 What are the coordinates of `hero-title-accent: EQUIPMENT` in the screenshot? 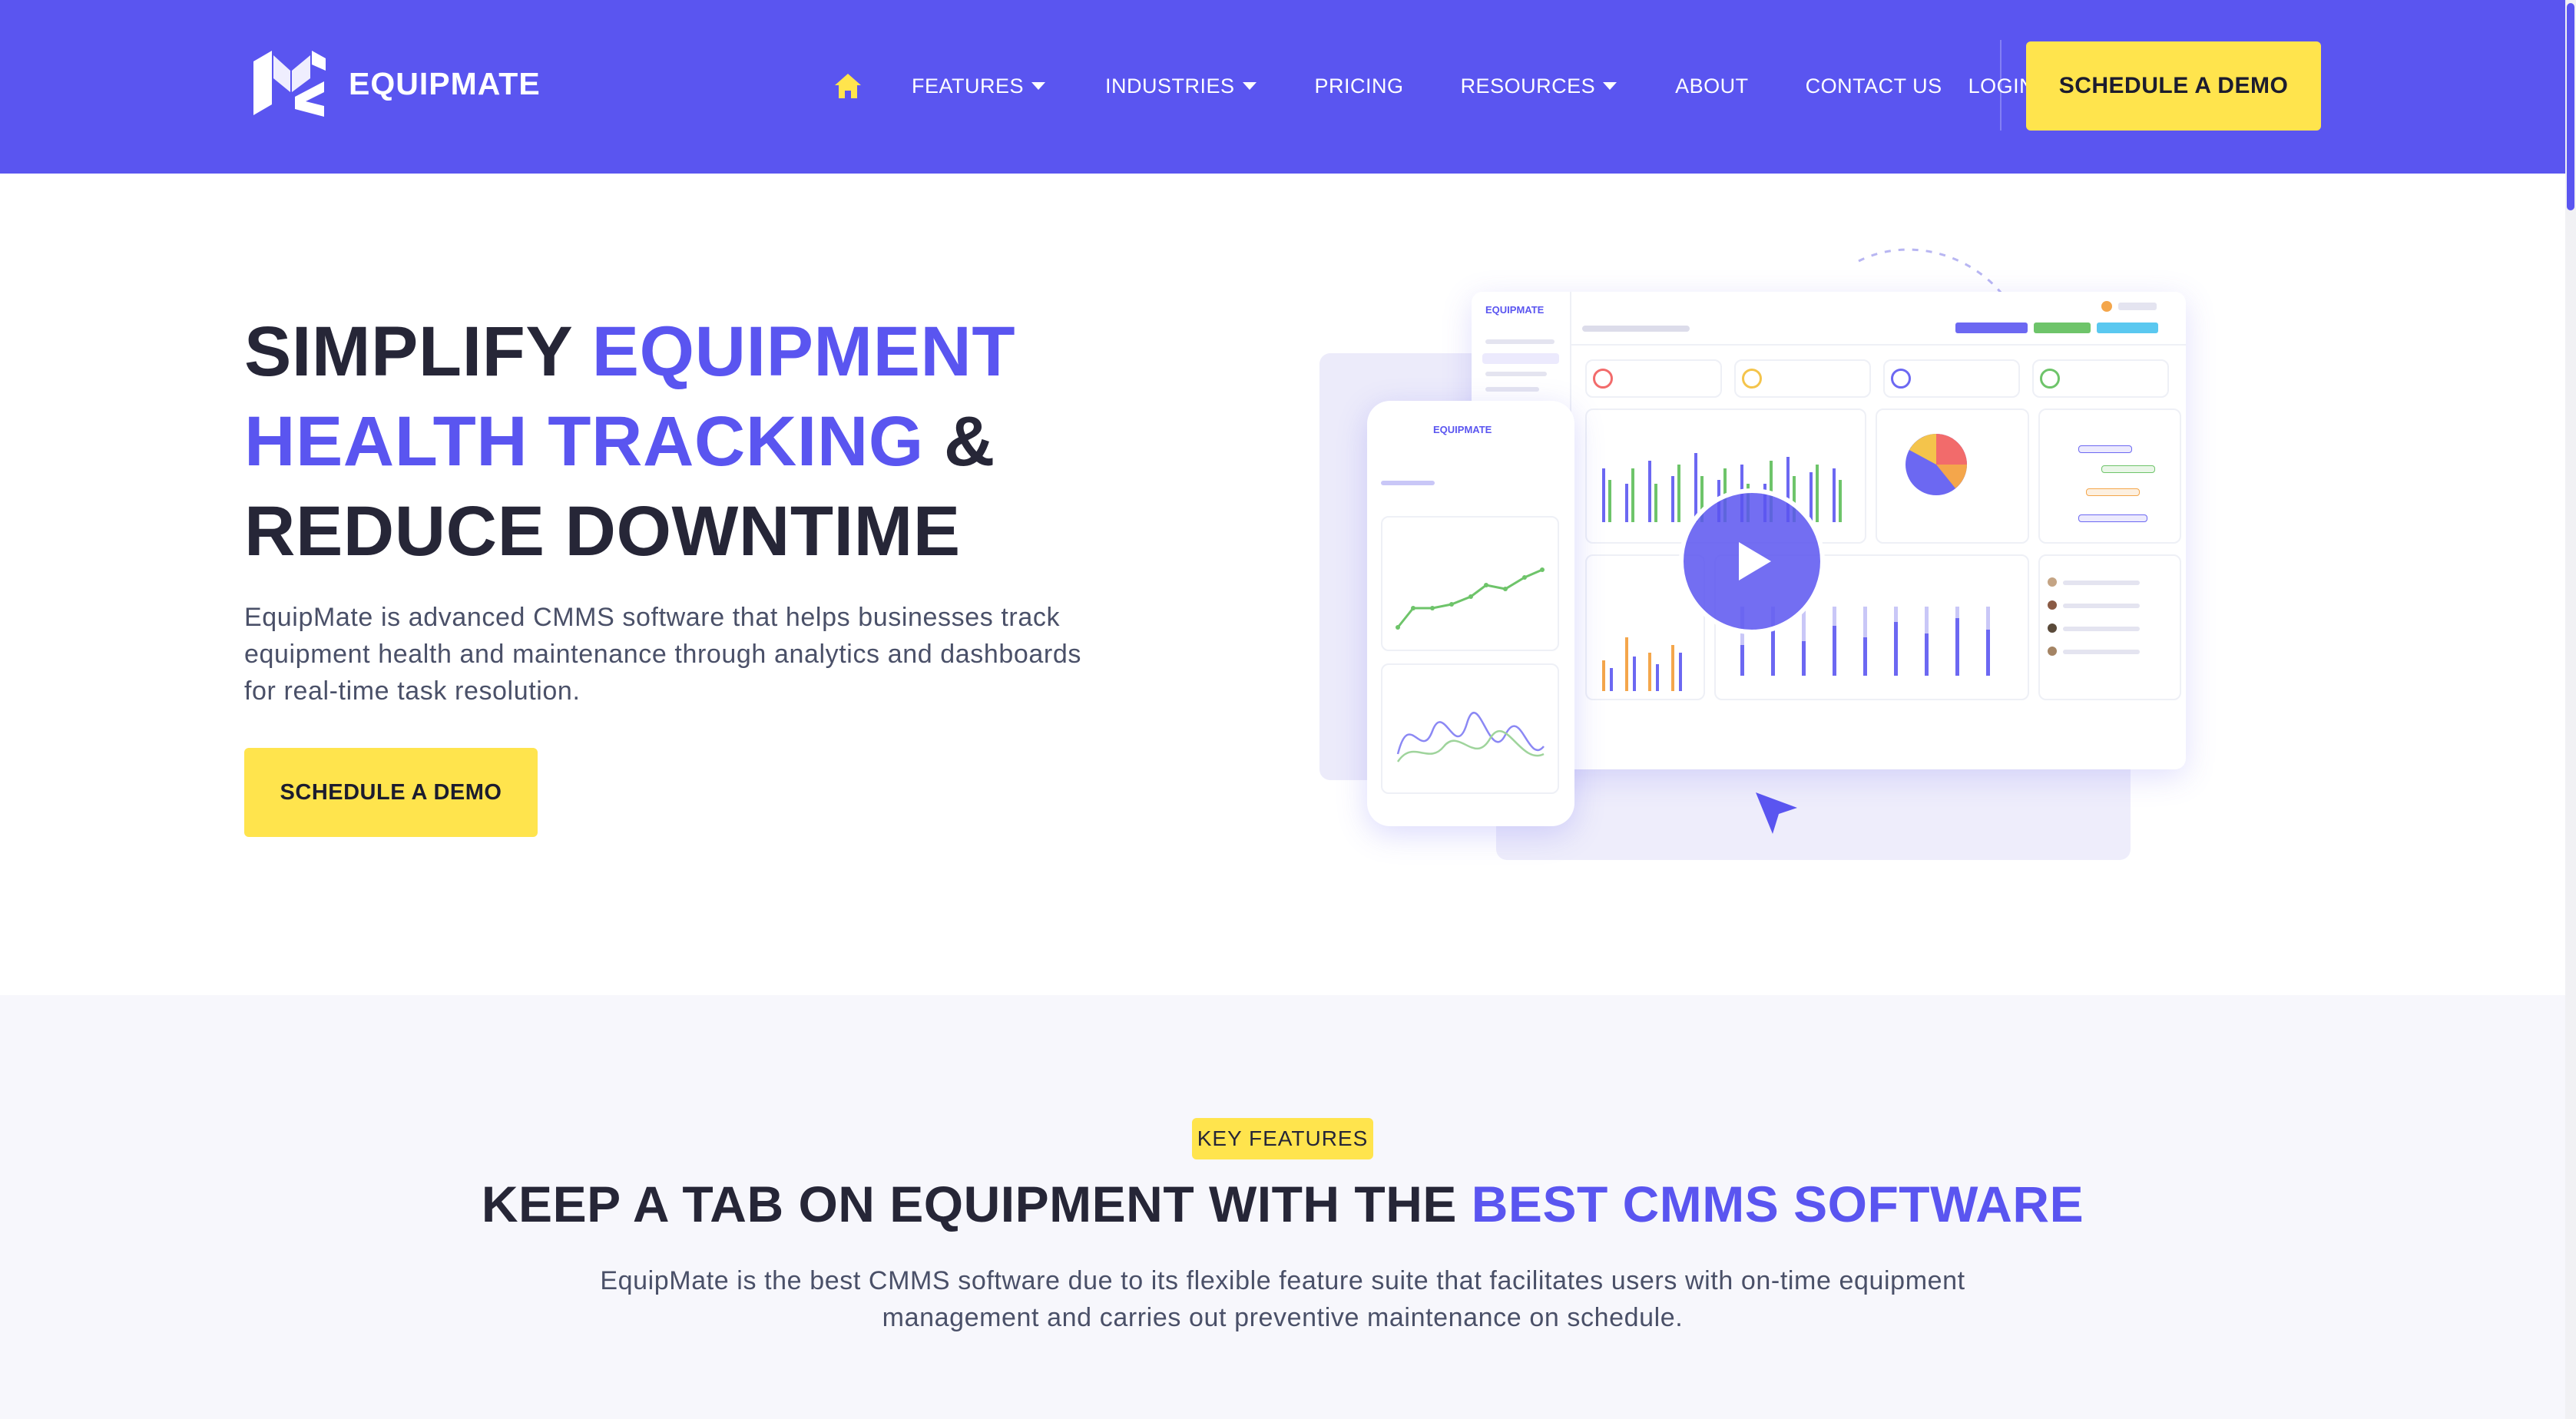 It's located at (803, 352).